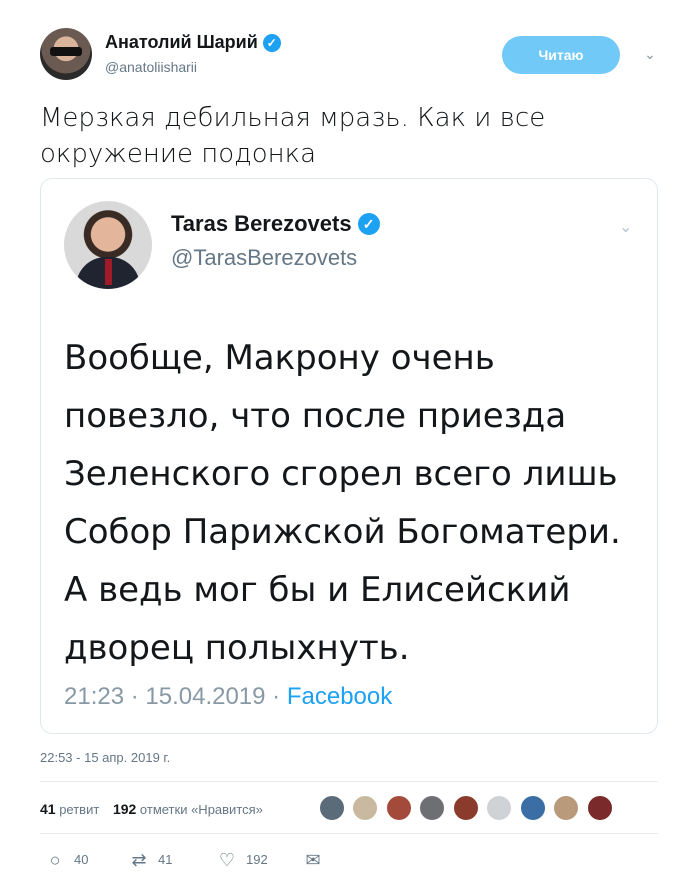 The image size is (697, 891). Describe the element at coordinates (350, 56) in the screenshot. I see `tweet-header: Анатолий Шарий ✓ @anatoliisharii Читаю ⌄` at that location.